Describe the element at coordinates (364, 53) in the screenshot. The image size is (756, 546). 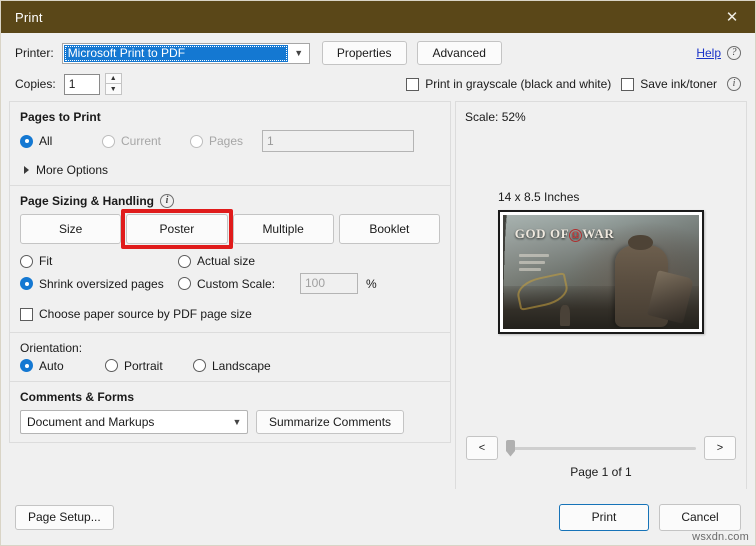
I see `properties-button: Properties` at that location.